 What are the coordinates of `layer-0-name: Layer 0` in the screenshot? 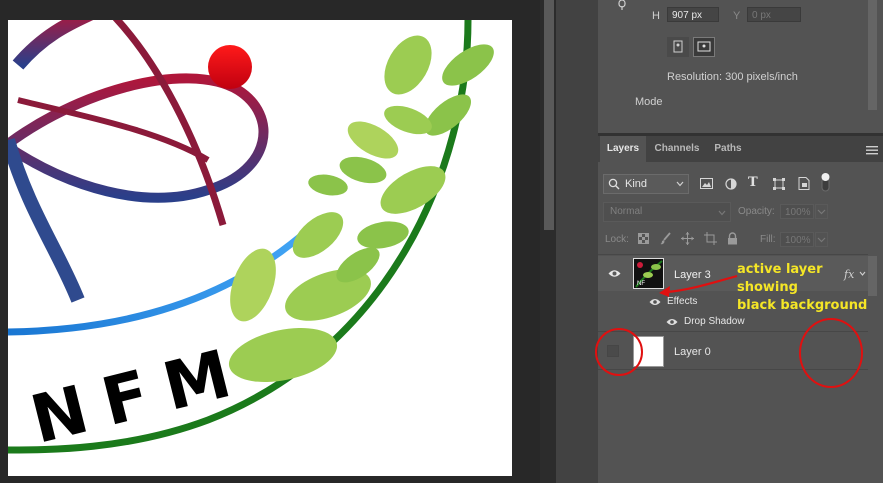 It's located at (692, 352).